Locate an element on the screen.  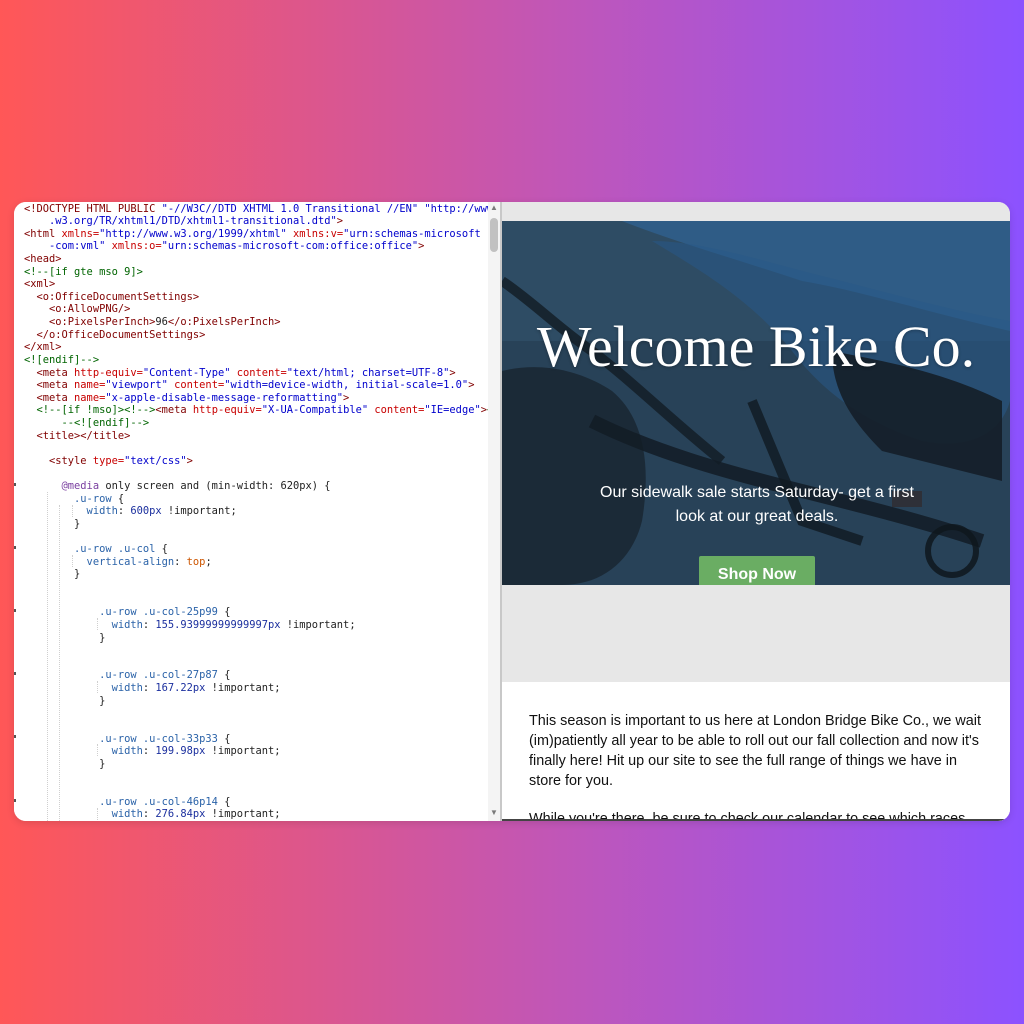
code-token: only screen and (min-width: 620px) { is located at coordinates (218, 486).